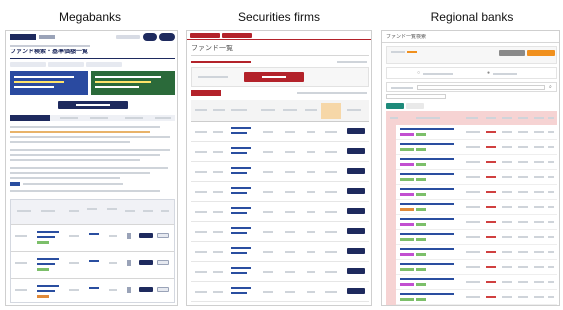 This screenshot has height=310, width=563. Describe the element at coordinates (395, 106) in the screenshot. I see `tab-active` at that location.